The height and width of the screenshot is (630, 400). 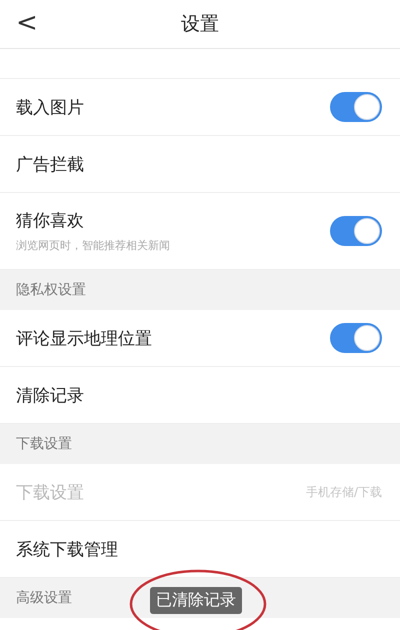 I want to click on setting-label: 载入图片, so click(x=50, y=107).